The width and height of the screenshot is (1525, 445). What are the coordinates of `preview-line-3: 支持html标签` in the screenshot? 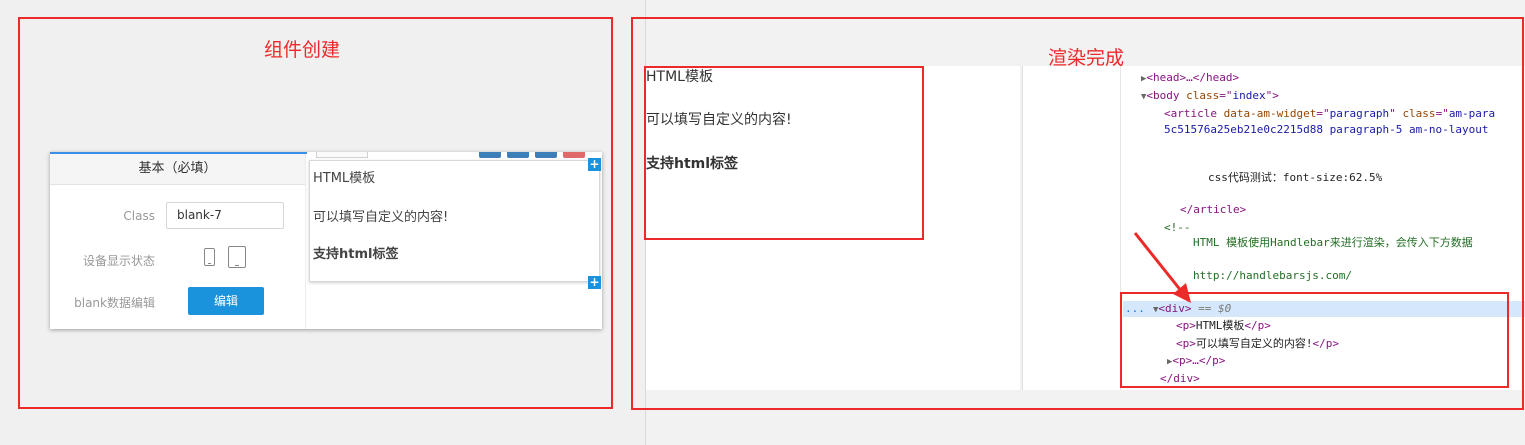 It's located at (356, 254).